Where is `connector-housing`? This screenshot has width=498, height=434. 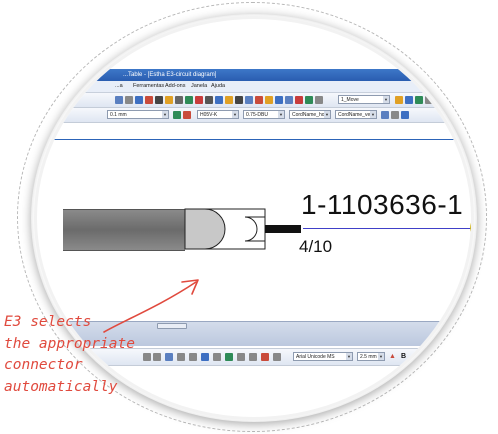 connector-housing is located at coordinates (225, 229).